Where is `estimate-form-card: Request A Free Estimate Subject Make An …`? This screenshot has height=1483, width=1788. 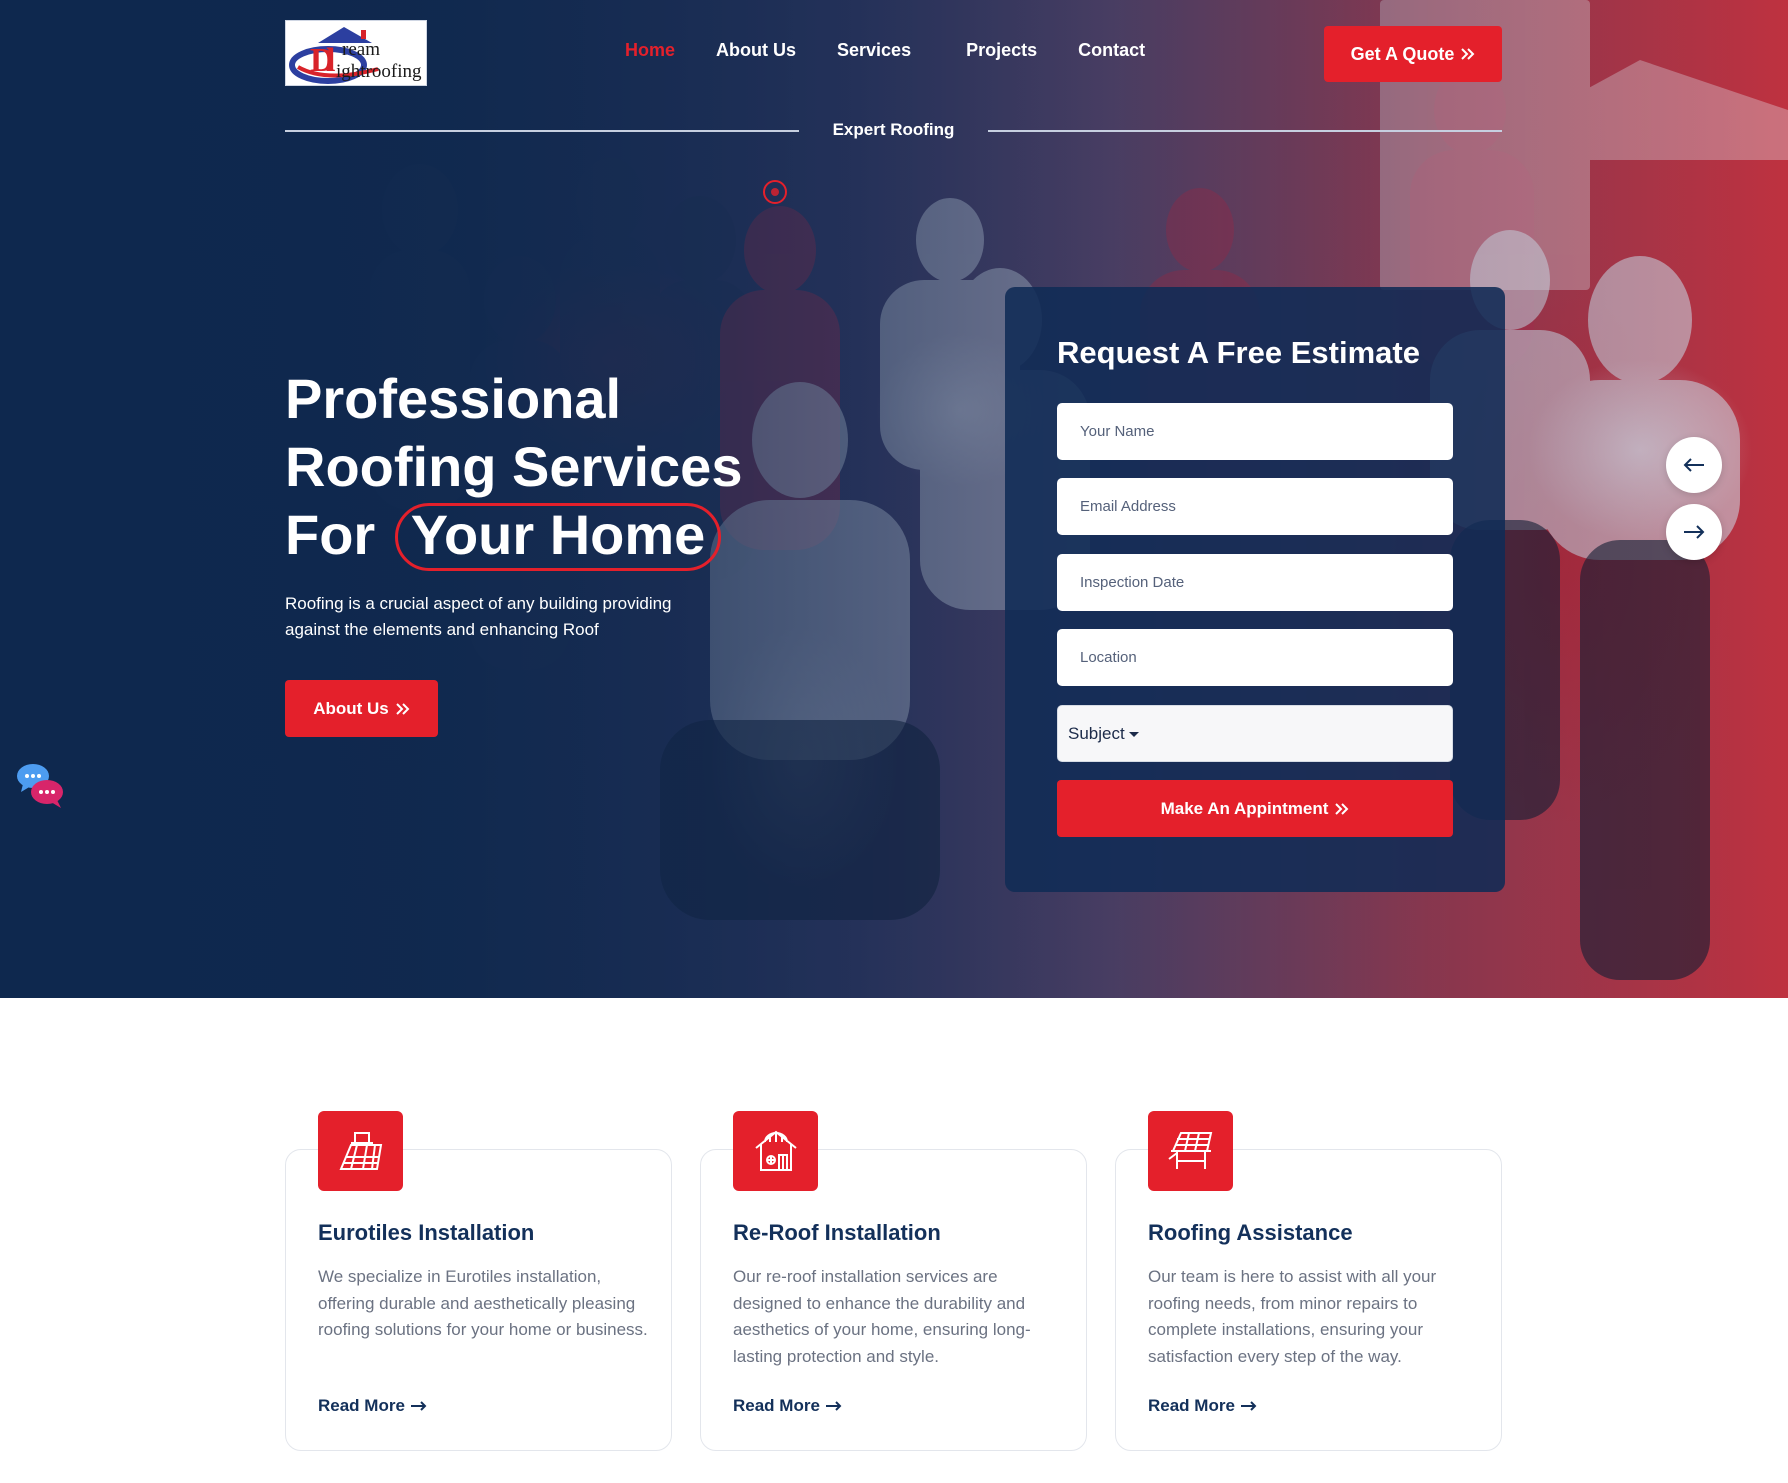 estimate-form-card: Request A Free Estimate Subject Make An … is located at coordinates (1255, 589).